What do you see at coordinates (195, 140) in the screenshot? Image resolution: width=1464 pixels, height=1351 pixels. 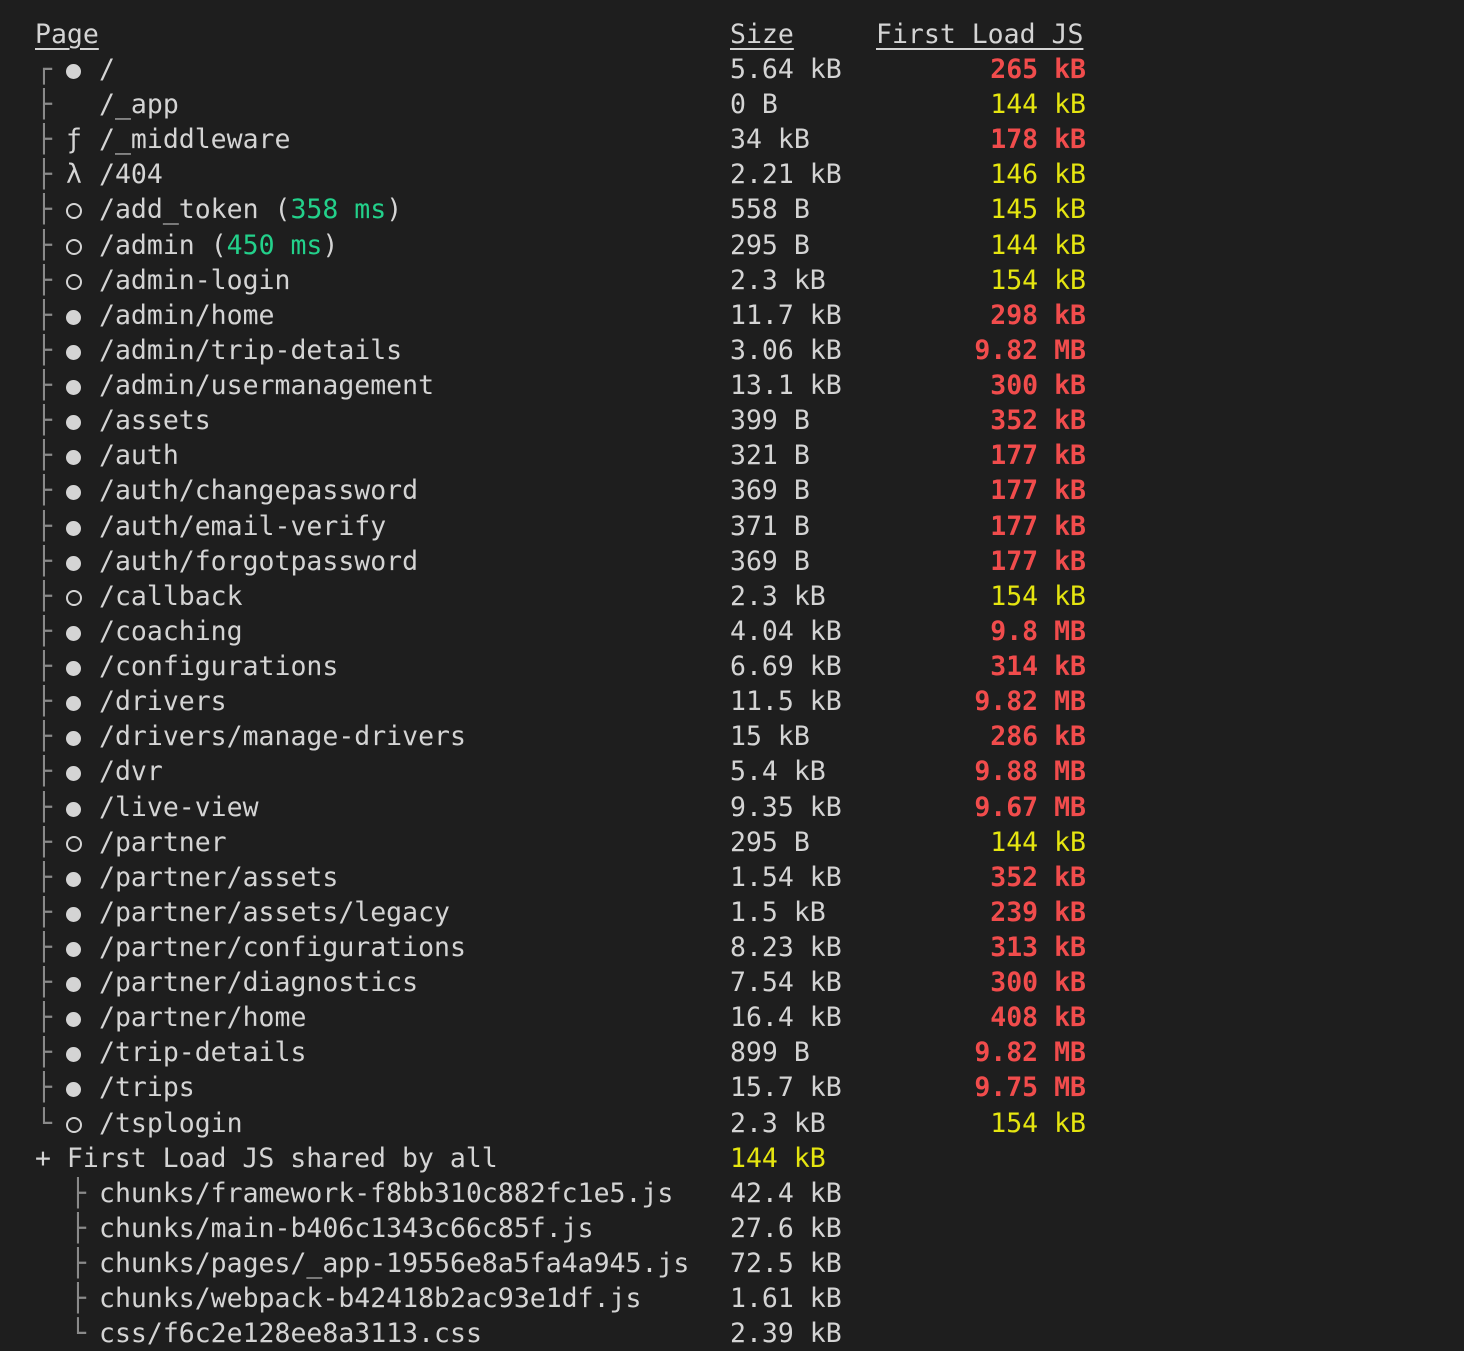 I see `route-path-text: /_middleware` at bounding box center [195, 140].